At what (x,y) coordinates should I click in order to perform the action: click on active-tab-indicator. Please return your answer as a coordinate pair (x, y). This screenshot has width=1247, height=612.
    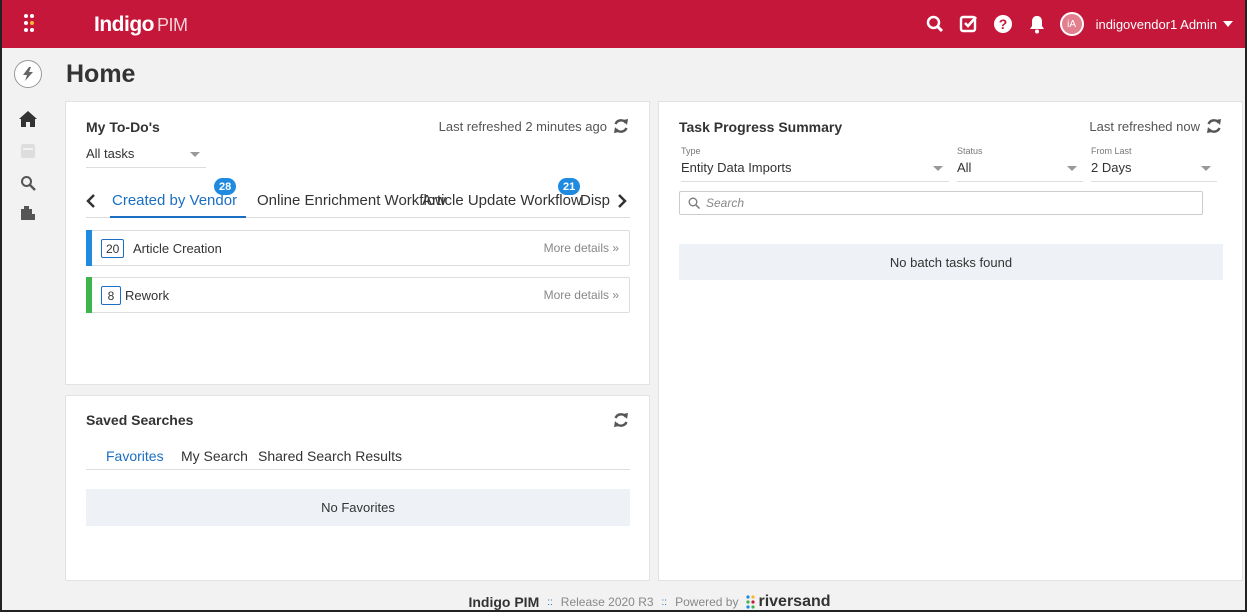
    Looking at the image, I should click on (178, 217).